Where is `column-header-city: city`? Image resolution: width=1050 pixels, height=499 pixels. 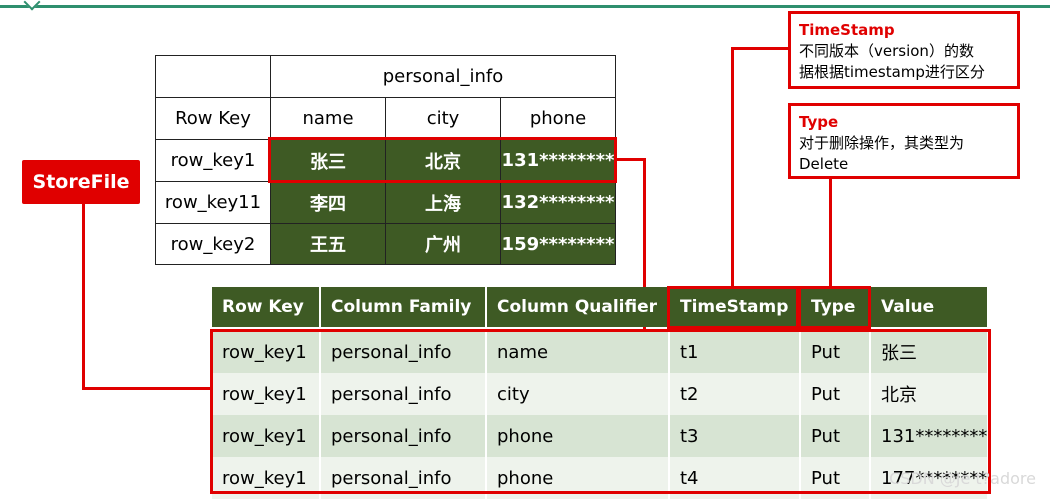
column-header-city: city is located at coordinates (443, 118).